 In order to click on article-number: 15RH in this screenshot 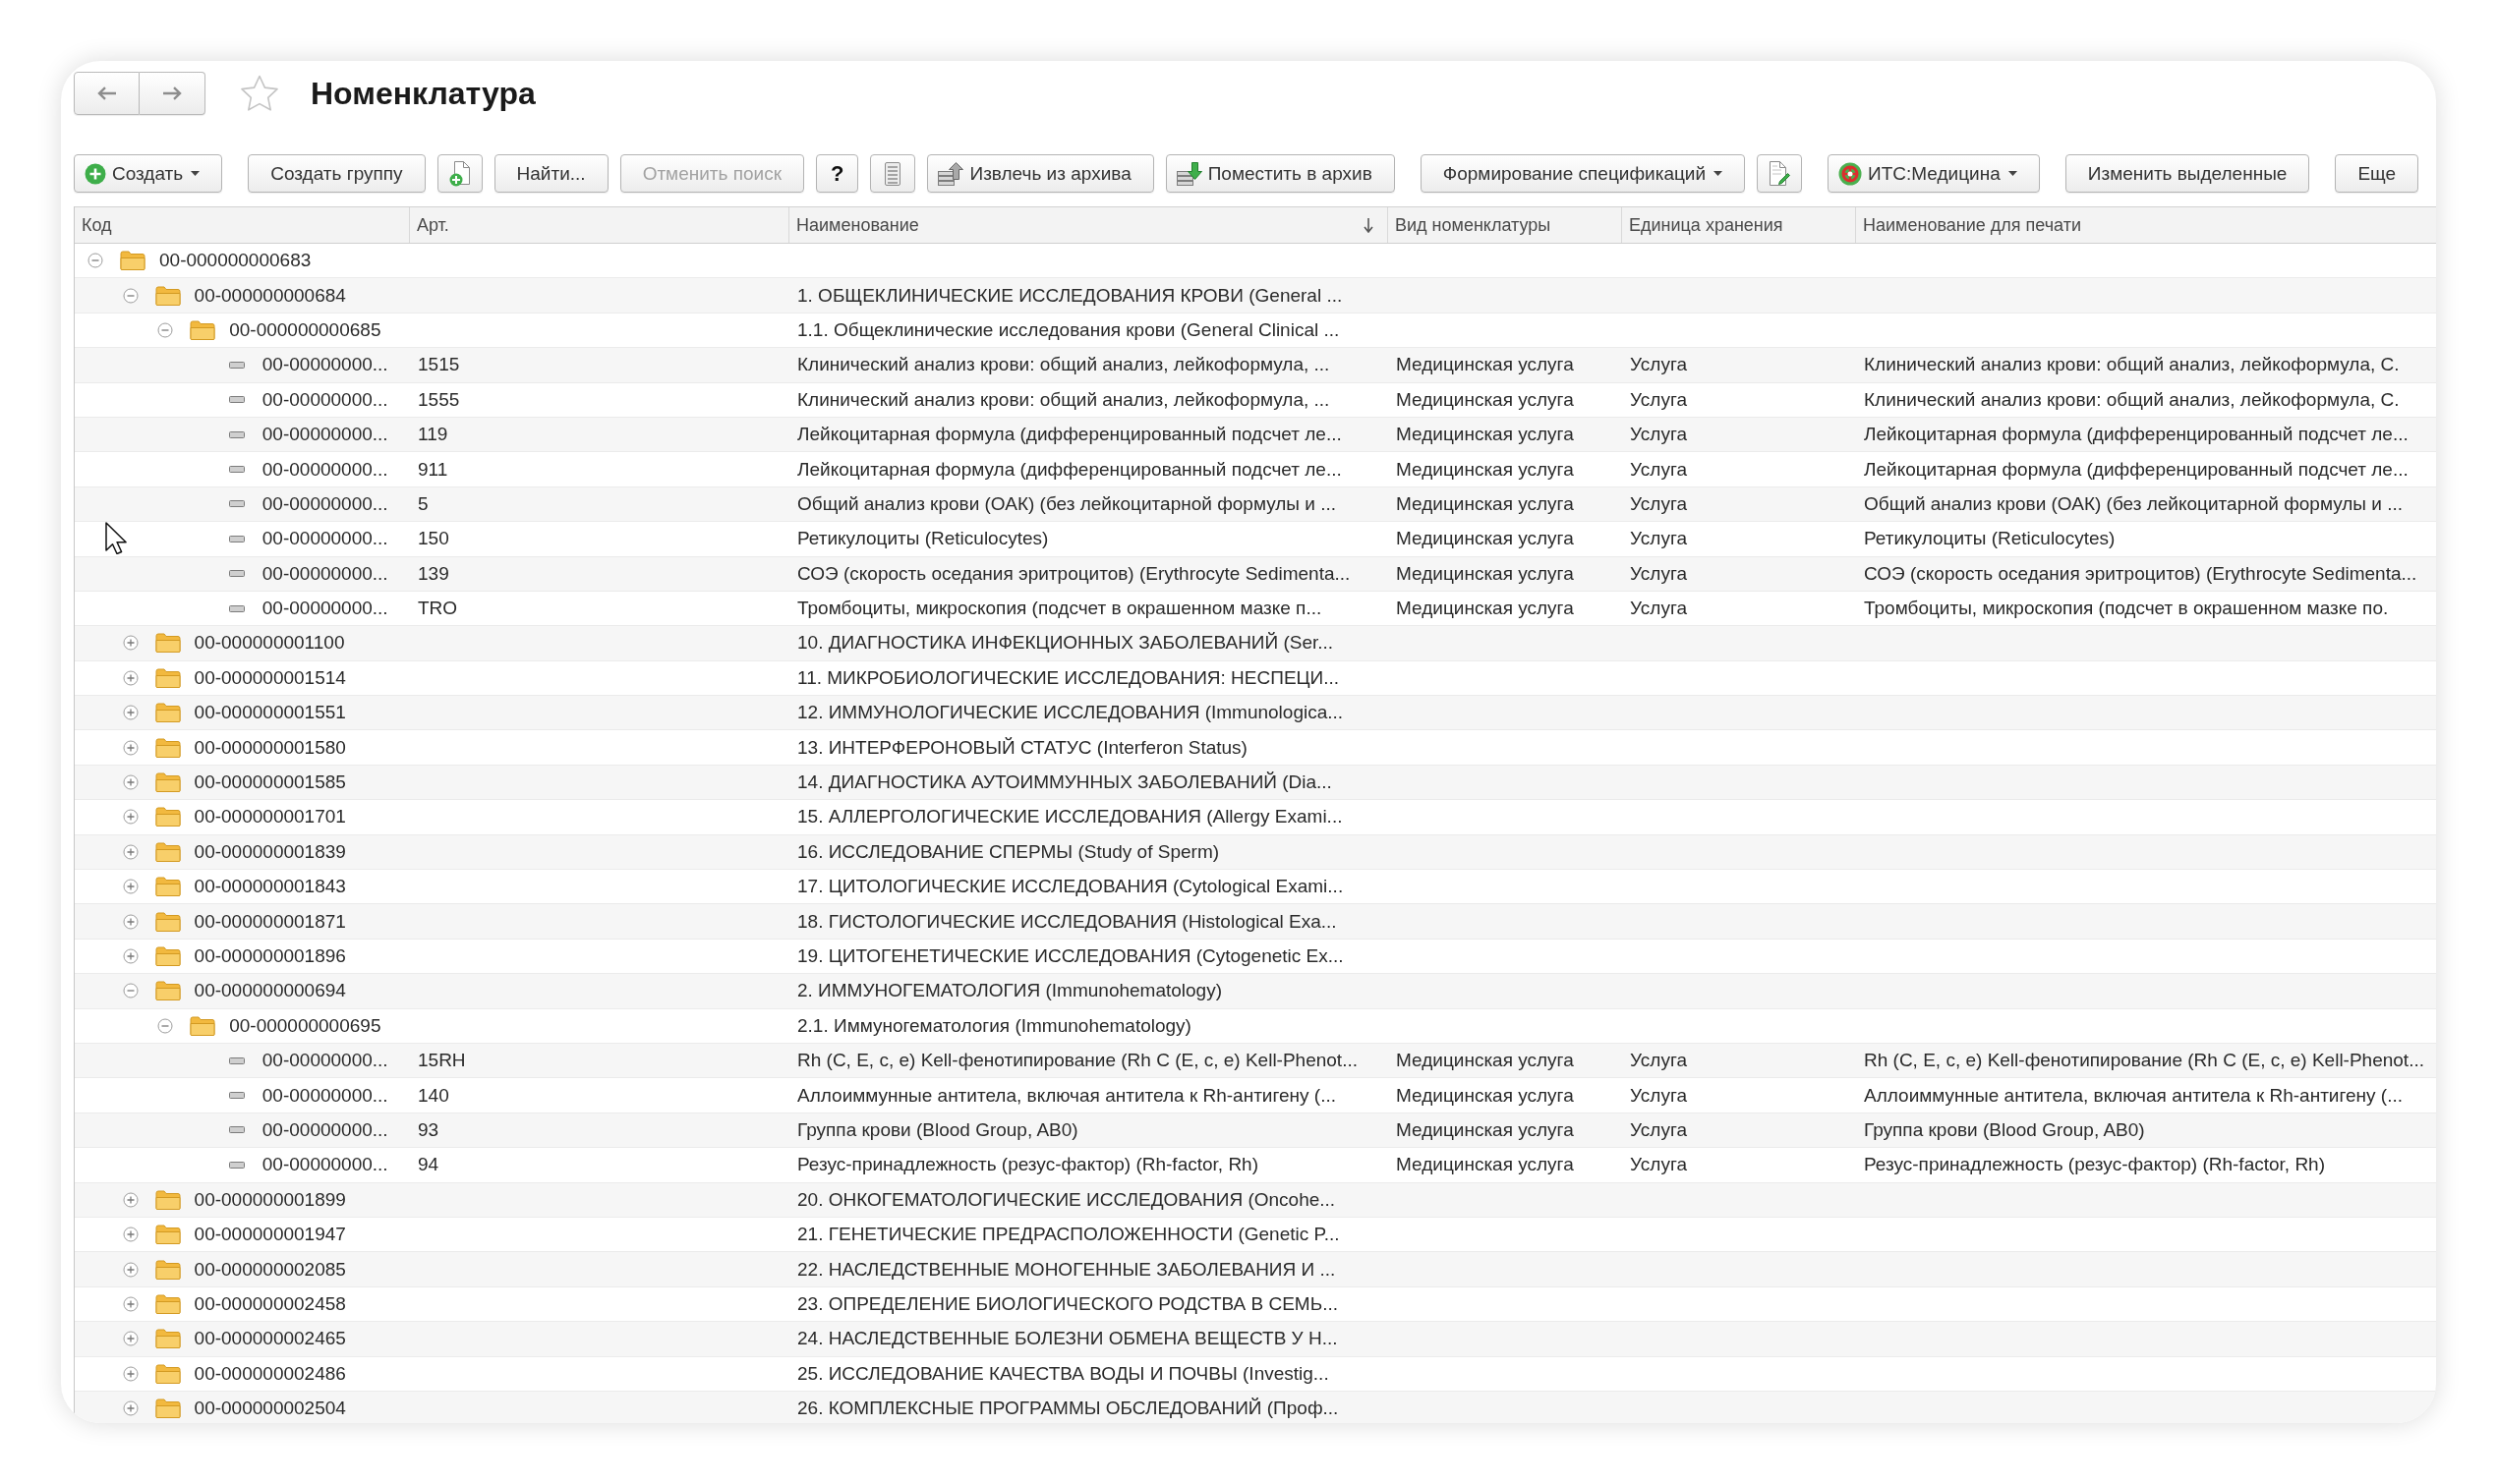, I will do `click(442, 1061)`.